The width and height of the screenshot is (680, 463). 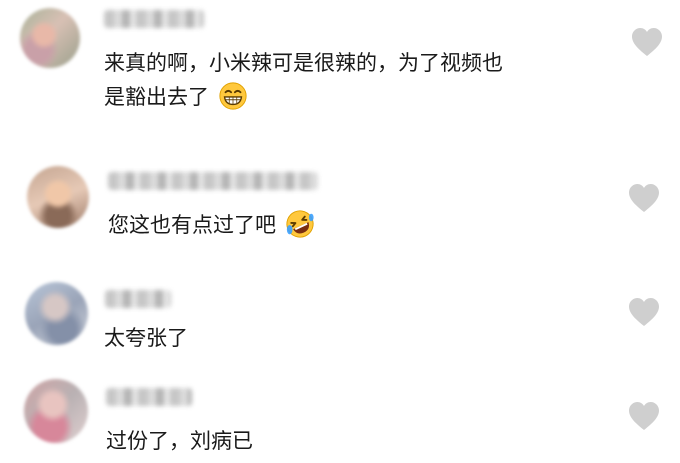 I want to click on comment-text-line: 是豁出去了, so click(x=156, y=97).